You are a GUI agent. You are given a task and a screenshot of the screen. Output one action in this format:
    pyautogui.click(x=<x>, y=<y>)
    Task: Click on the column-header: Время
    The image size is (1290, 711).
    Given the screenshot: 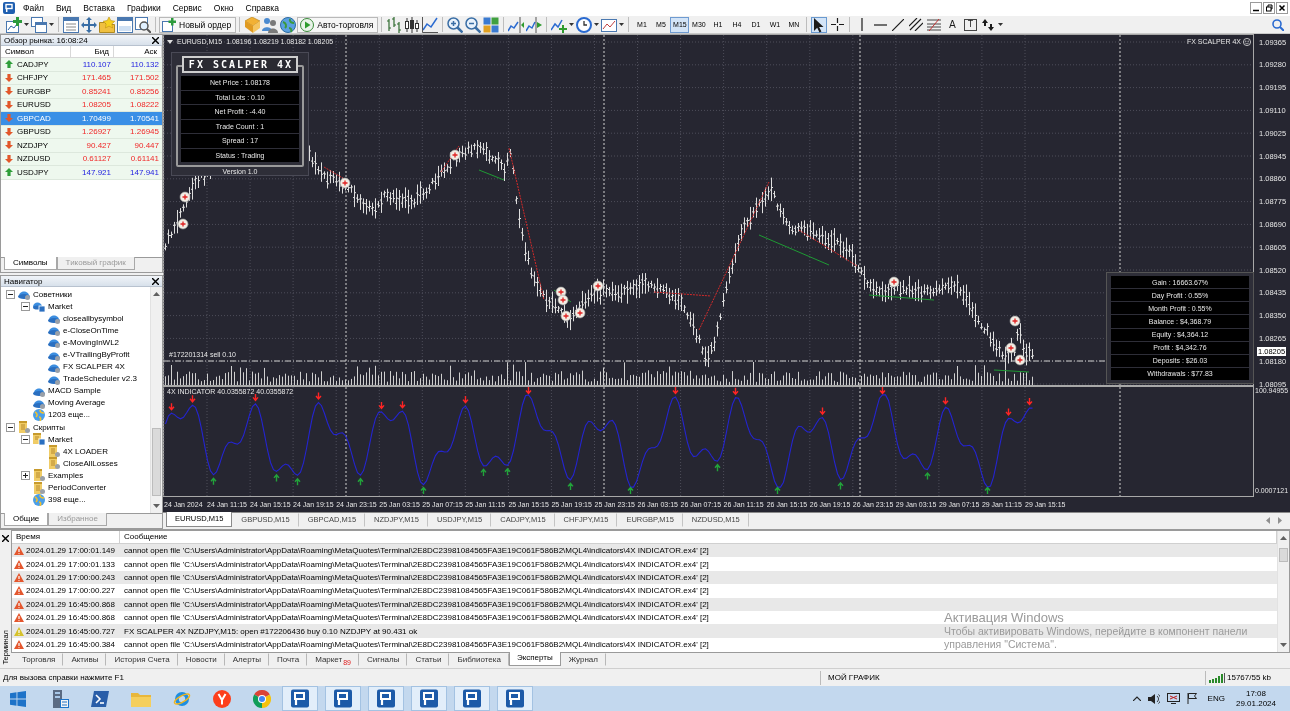 What is the action you would take?
    pyautogui.click(x=66, y=537)
    